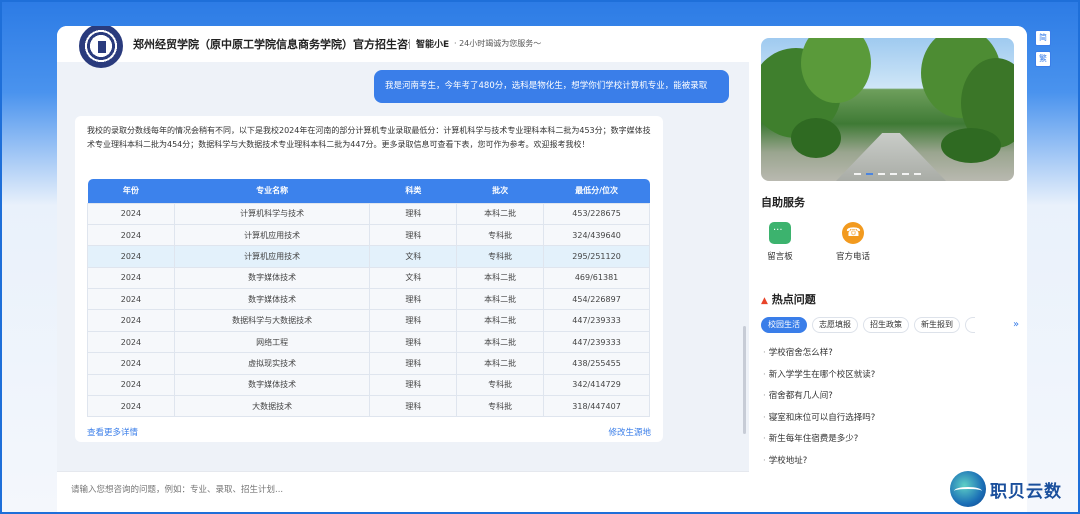  Describe the element at coordinates (852, 257) in the screenshot. I see `service-label: 官方电话` at that location.